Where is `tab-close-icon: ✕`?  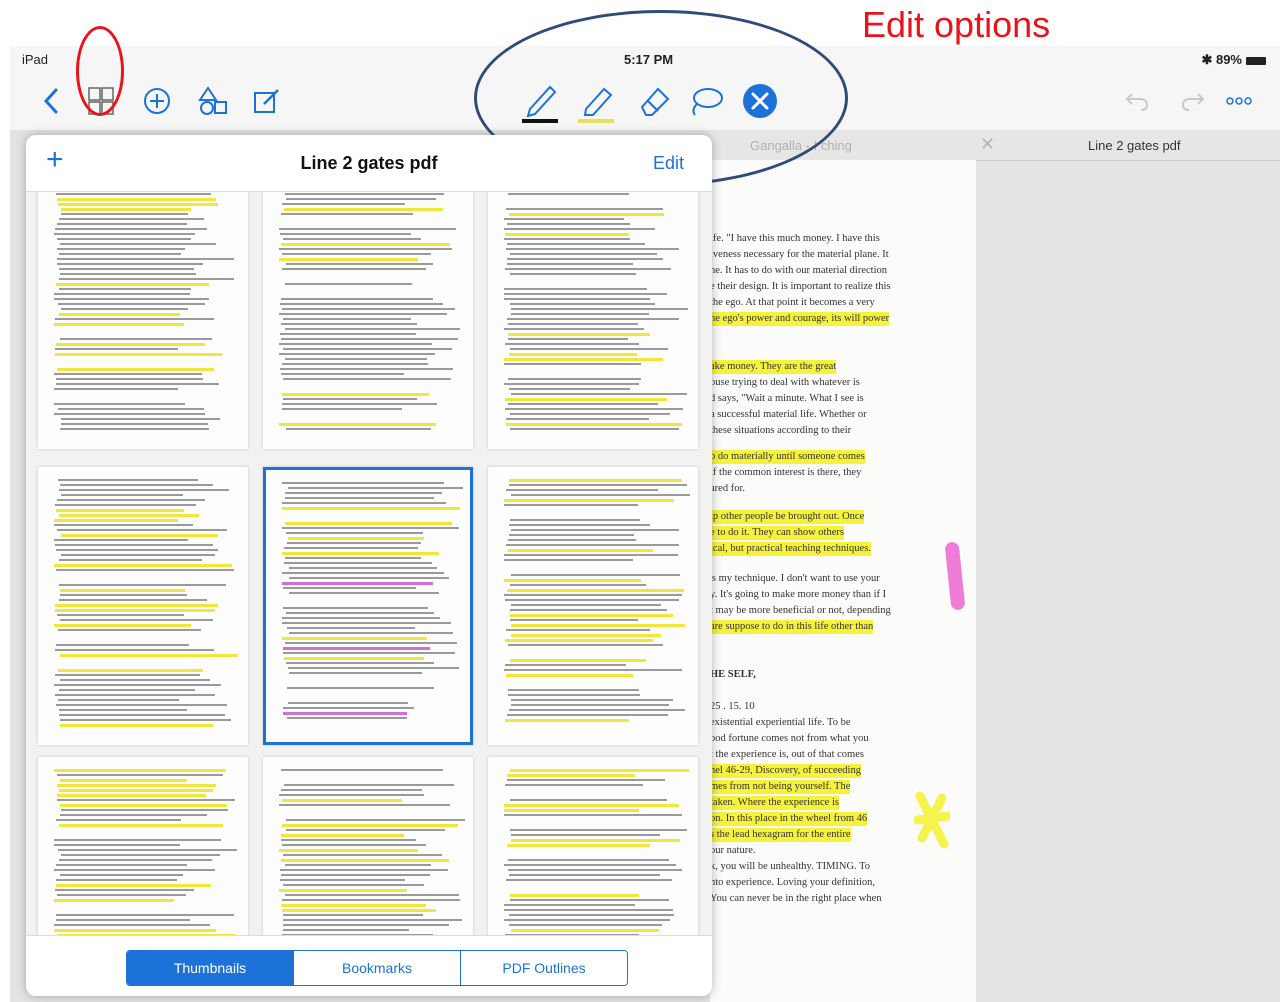
tab-close-icon: ✕ is located at coordinates (987, 144).